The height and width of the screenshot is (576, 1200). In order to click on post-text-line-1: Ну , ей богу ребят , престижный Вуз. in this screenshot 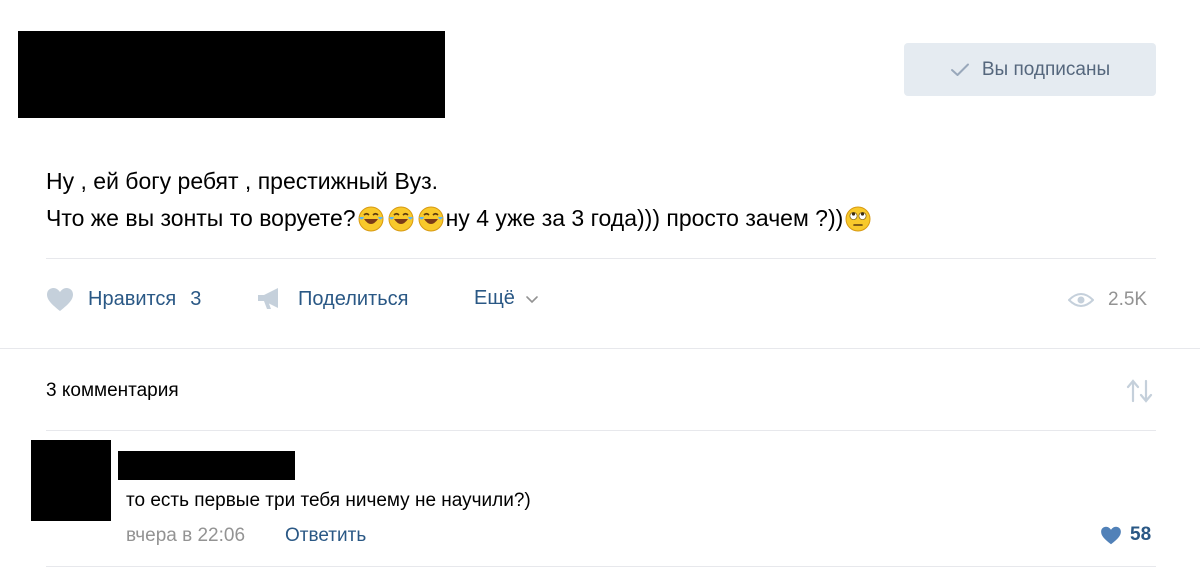, I will do `click(242, 181)`.